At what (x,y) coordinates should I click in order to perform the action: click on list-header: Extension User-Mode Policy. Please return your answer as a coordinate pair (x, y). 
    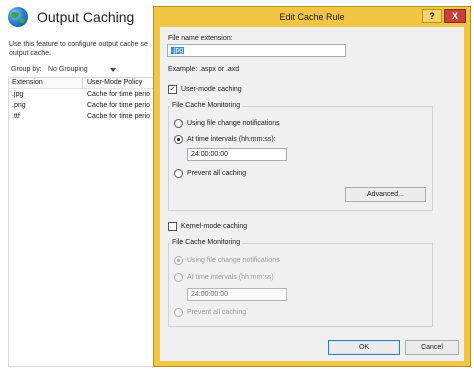
    Looking at the image, I should click on (82, 83).